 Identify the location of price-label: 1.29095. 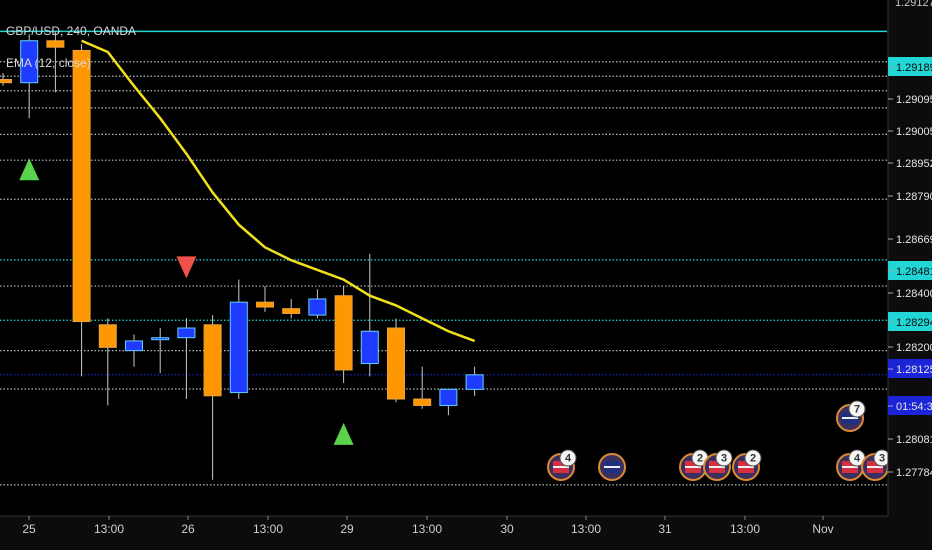
(914, 100).